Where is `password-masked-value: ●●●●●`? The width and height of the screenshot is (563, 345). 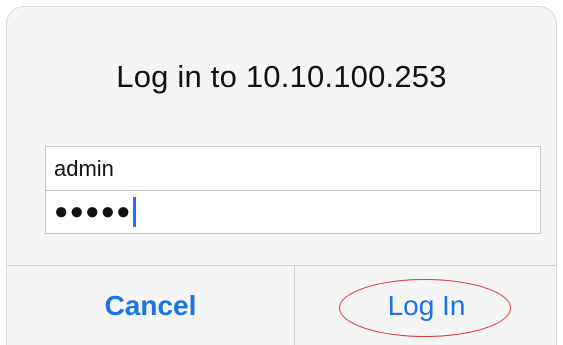 password-masked-value: ●●●●● is located at coordinates (93, 211).